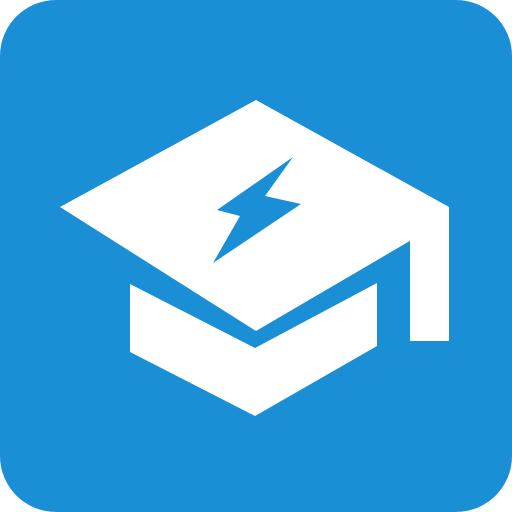 The image size is (512, 512). I want to click on tassel-icon, so click(429, 274).